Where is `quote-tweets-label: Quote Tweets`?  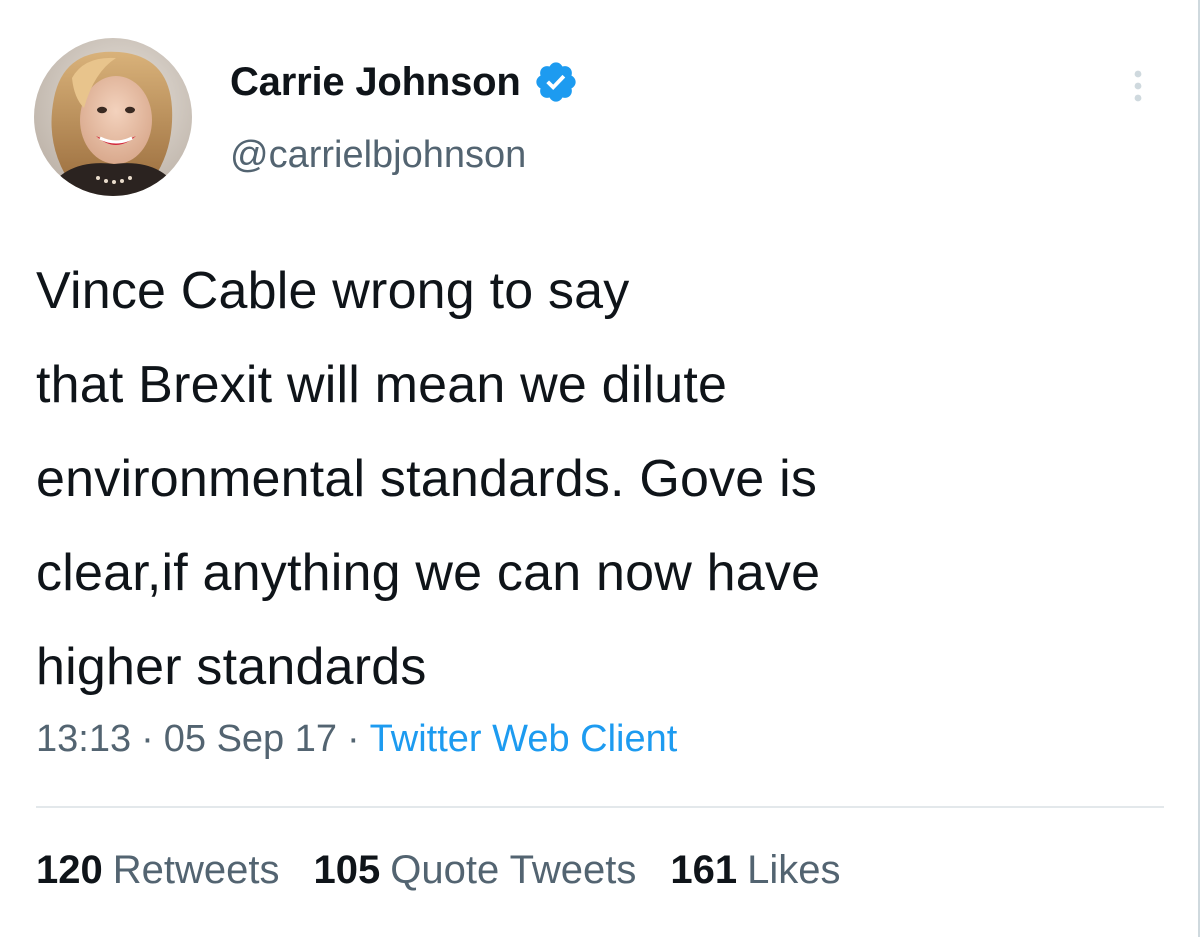
quote-tweets-label: Quote Tweets is located at coordinates (513, 870).